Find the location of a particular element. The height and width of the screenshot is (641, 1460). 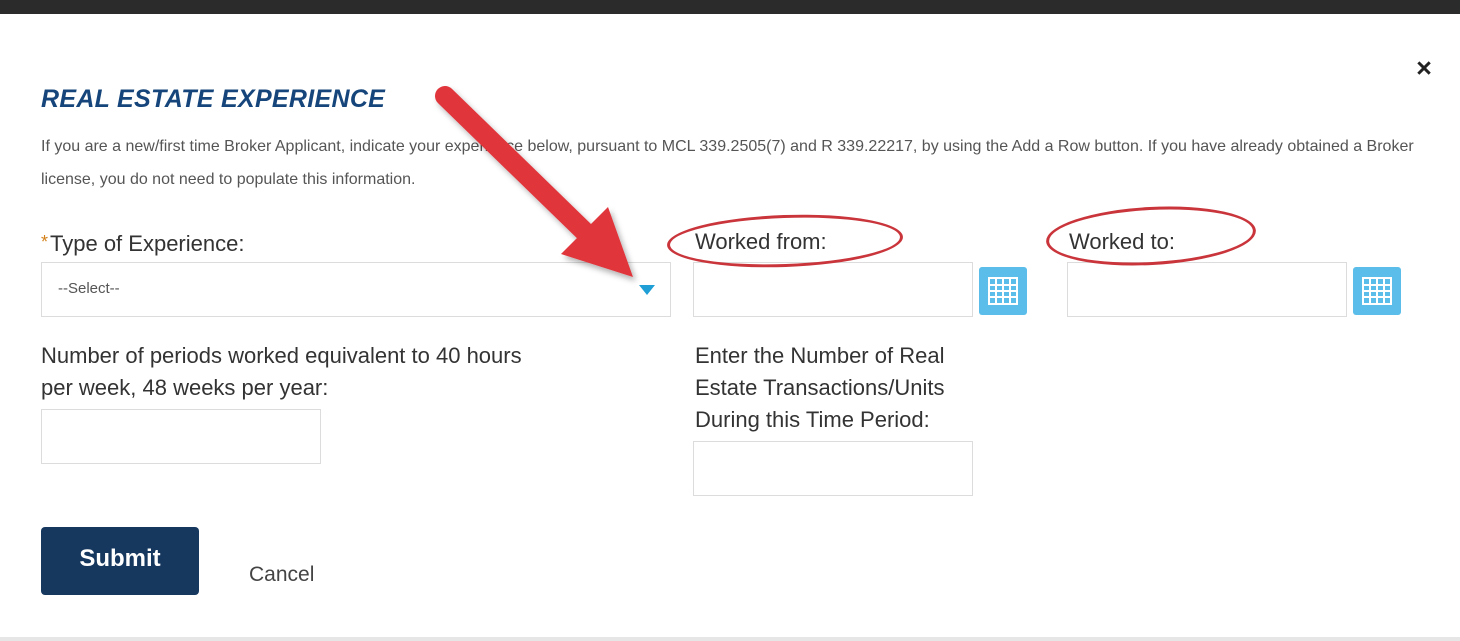

periods-input is located at coordinates (181, 436).